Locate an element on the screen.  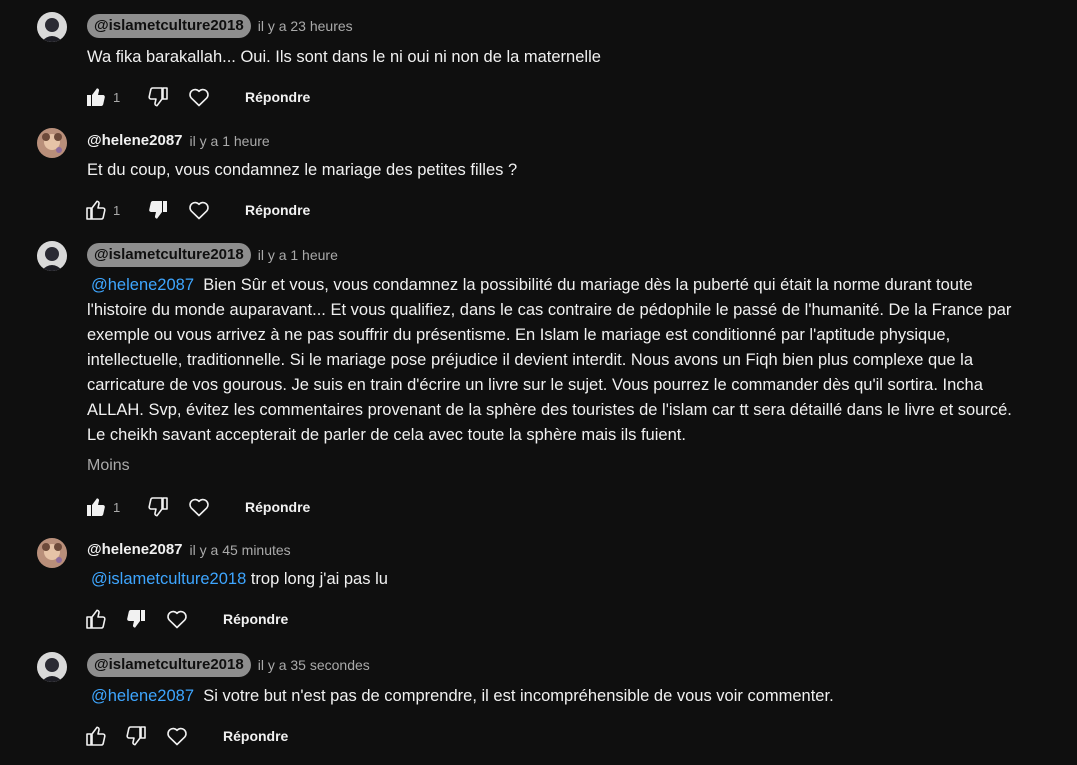
comment-time: il y a 45 minutes is located at coordinates (240, 550).